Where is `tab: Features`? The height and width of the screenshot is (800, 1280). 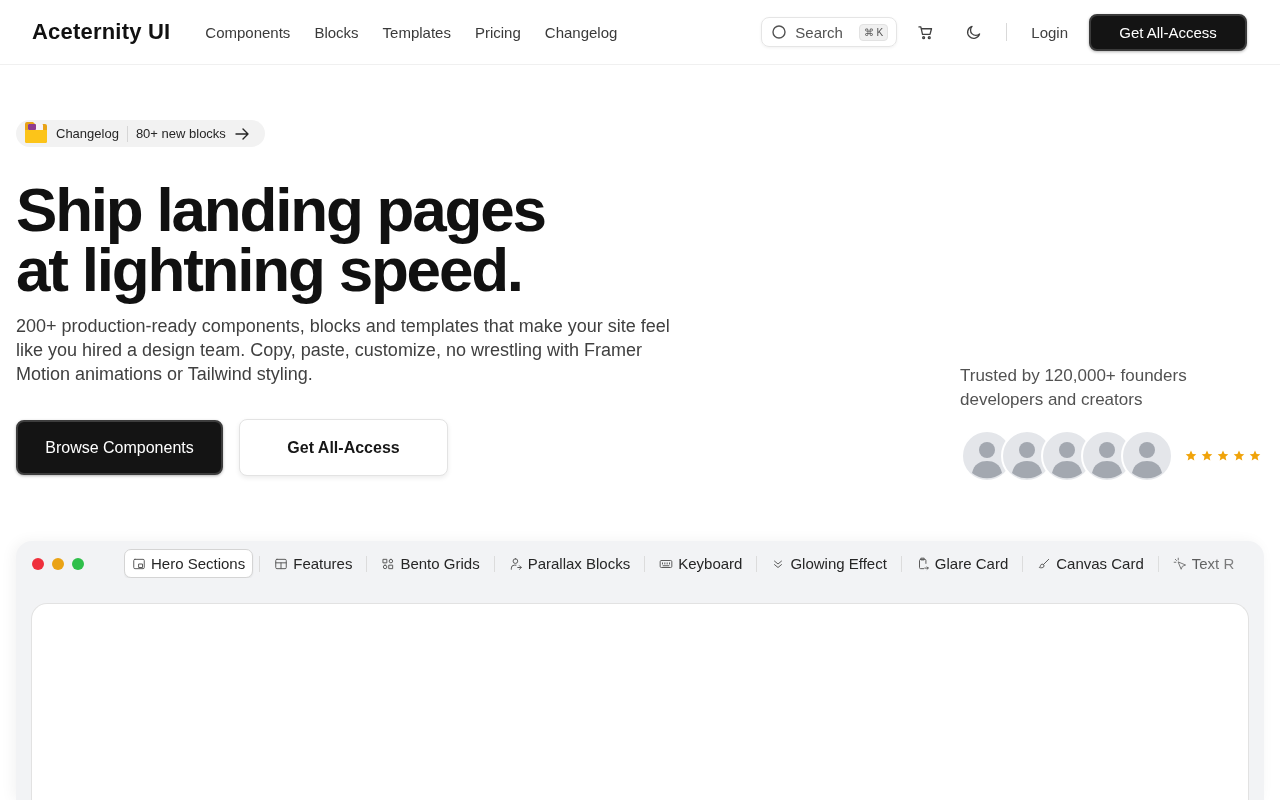
tab: Features is located at coordinates (313, 563).